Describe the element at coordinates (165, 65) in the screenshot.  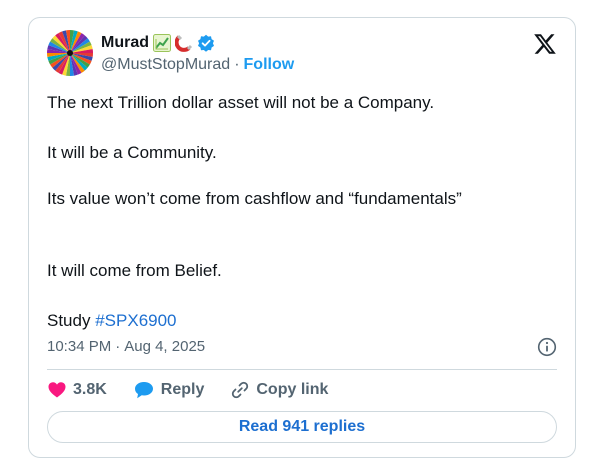
I see `author-handle: @MustStopMurad` at that location.